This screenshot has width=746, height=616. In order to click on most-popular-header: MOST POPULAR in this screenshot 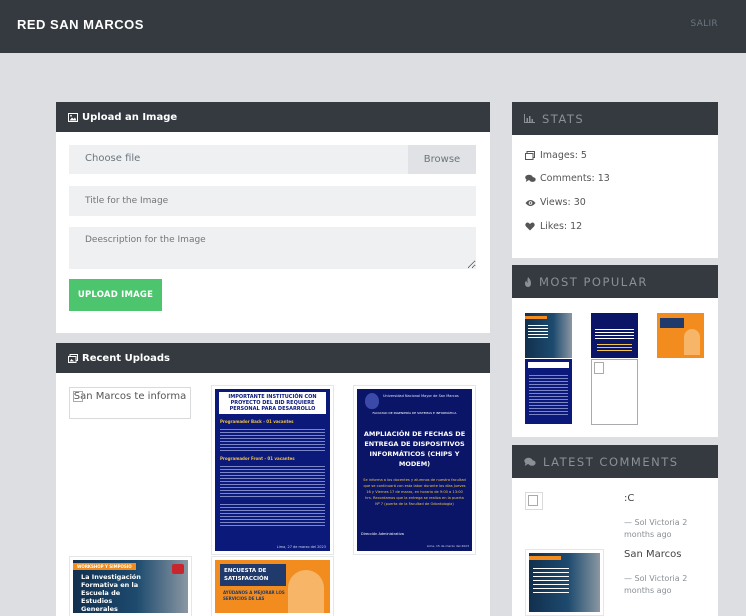, I will do `click(615, 281)`.